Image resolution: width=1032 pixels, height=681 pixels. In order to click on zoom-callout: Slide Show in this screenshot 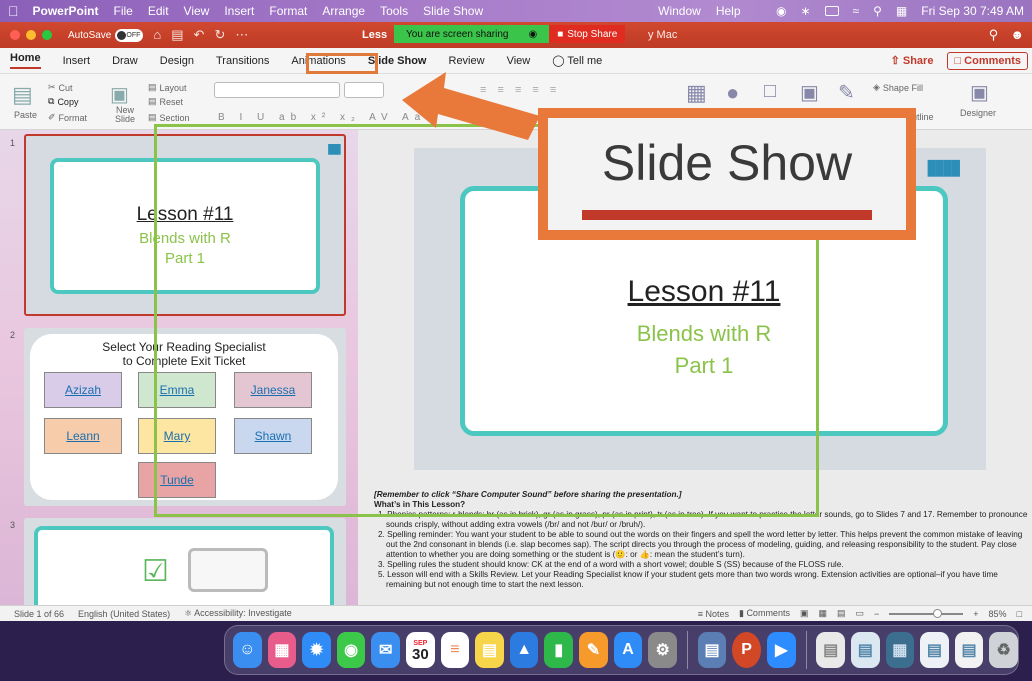, I will do `click(727, 174)`.